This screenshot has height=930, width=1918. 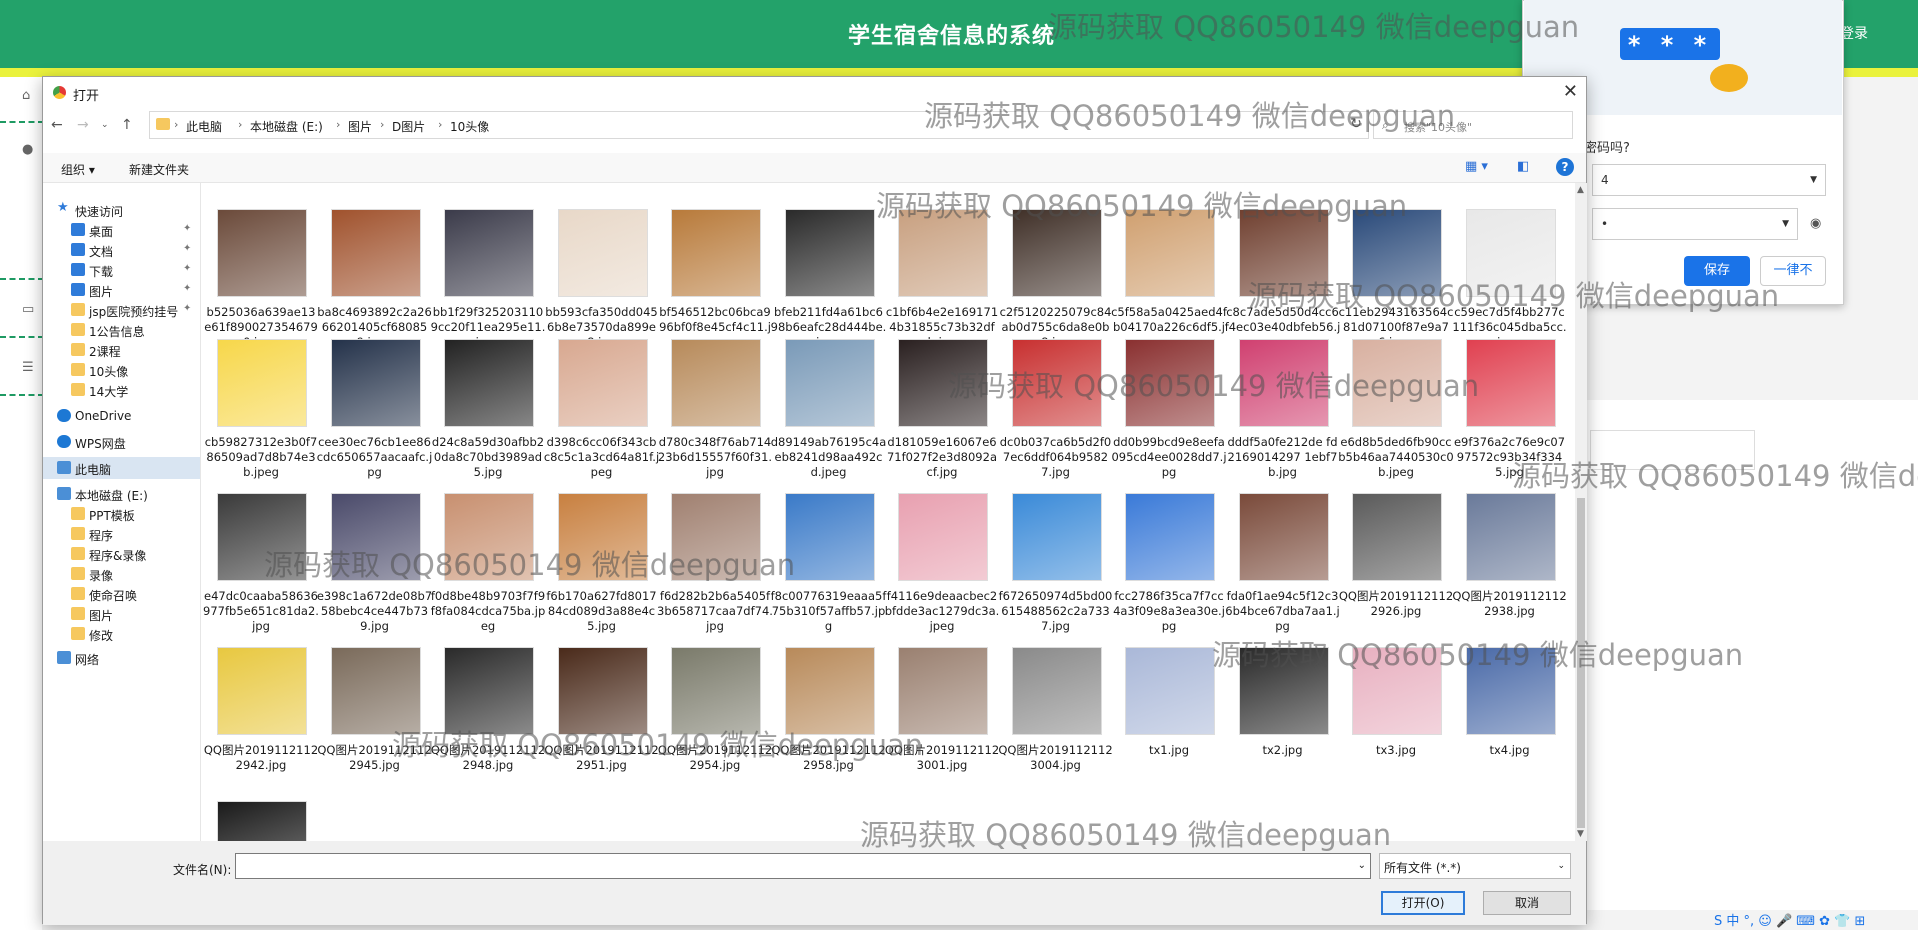 I want to click on nav-item-label: 10头像, so click(x=109, y=372).